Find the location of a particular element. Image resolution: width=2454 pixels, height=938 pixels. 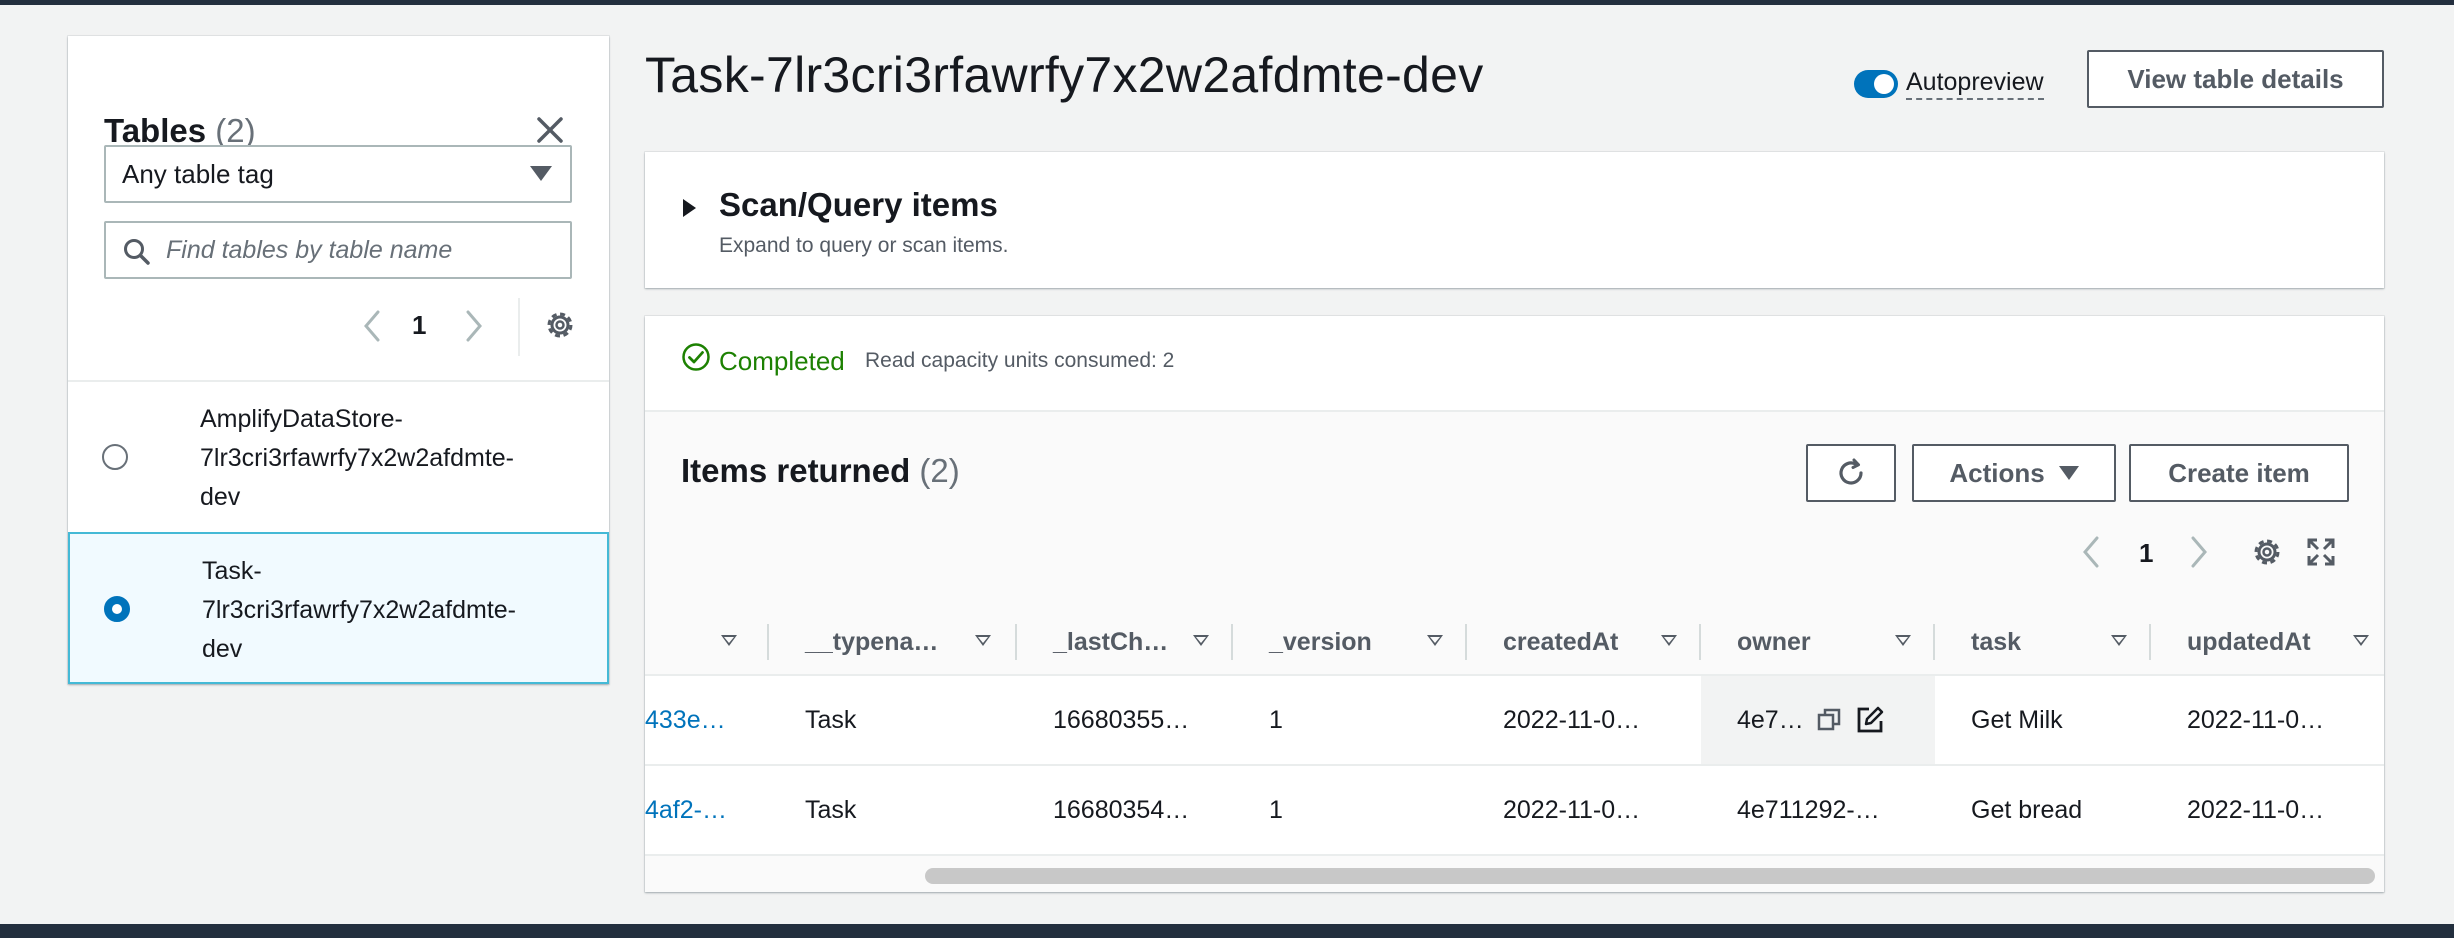

column-header-version: _version is located at coordinates (1350, 642).